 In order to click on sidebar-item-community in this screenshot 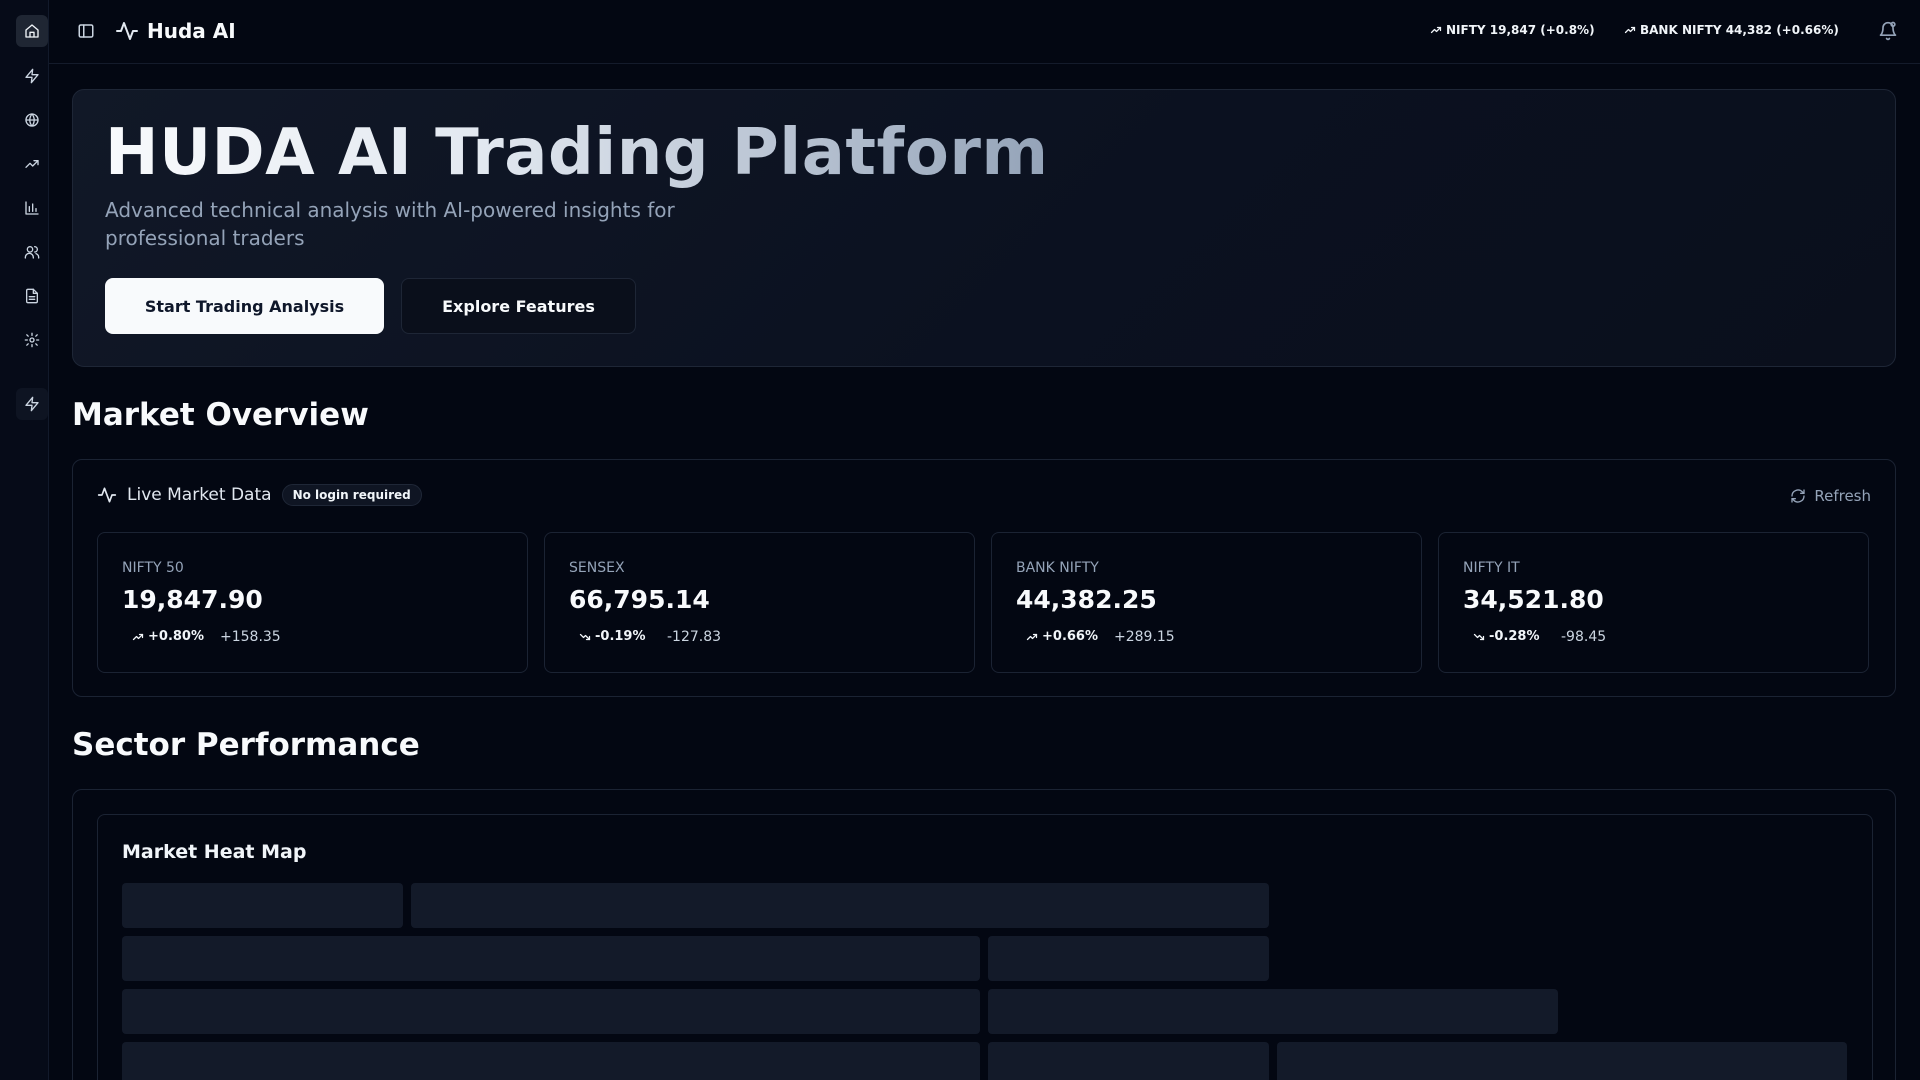, I will do `click(32, 252)`.